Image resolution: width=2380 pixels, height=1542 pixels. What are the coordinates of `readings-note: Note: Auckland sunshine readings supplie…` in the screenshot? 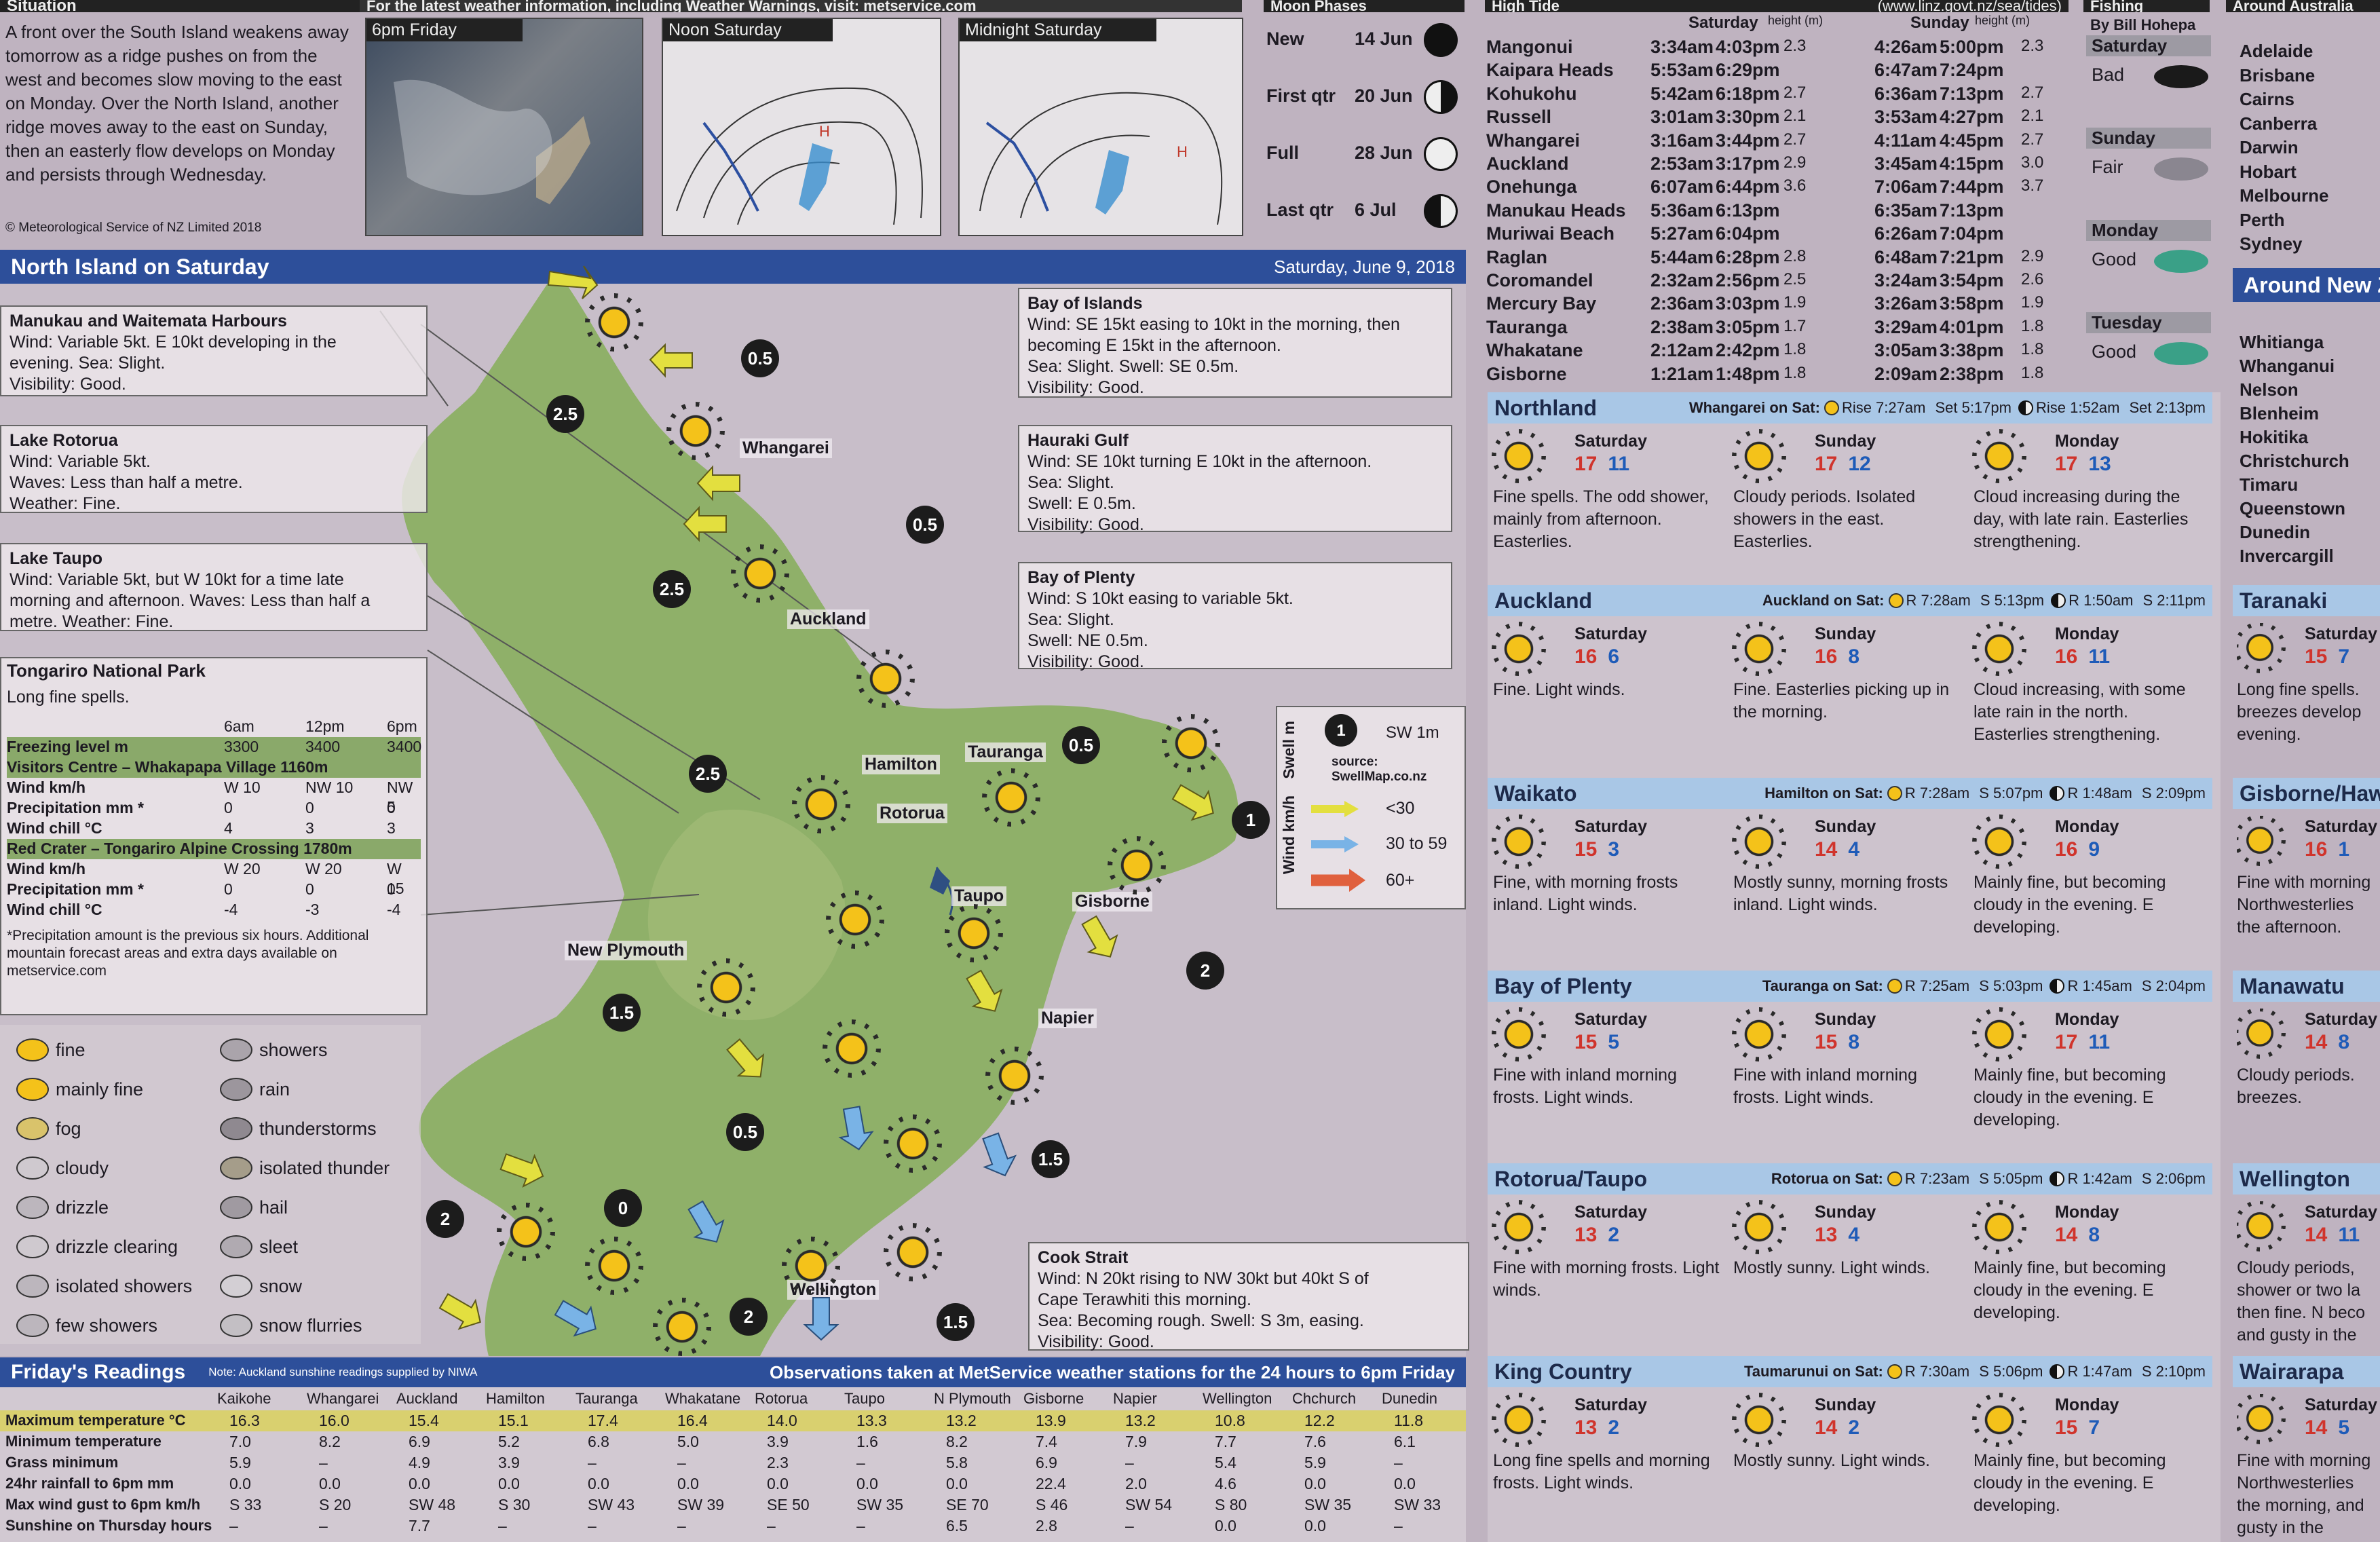 It's located at (343, 1372).